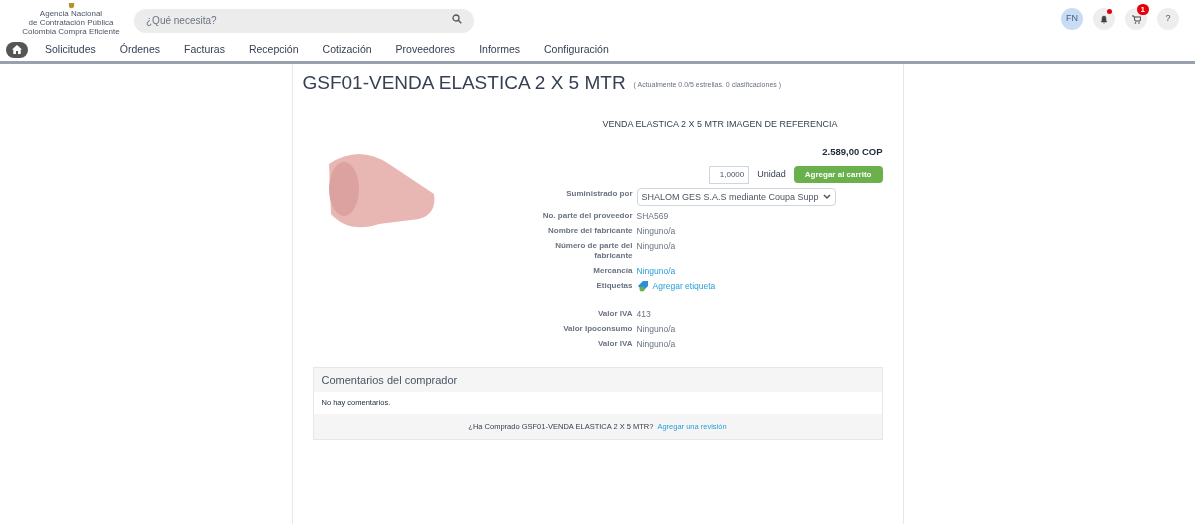 The height and width of the screenshot is (524, 1195). What do you see at coordinates (736, 196) in the screenshot?
I see `supplier-select: SHALOM GES S.A.S mediante Coupa Supp` at bounding box center [736, 196].